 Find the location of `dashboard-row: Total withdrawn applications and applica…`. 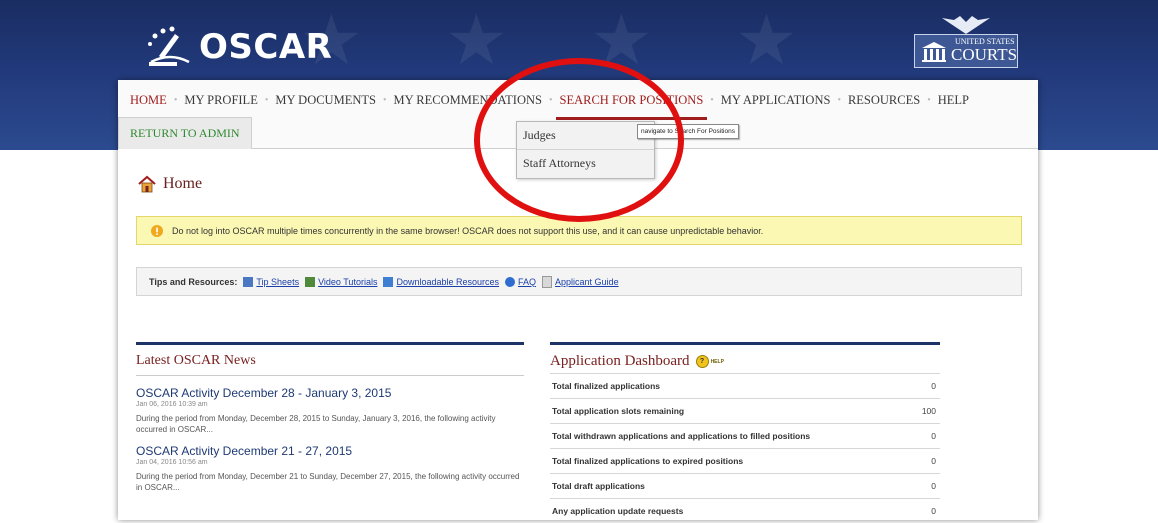

dashboard-row: Total withdrawn applications and applica… is located at coordinates (745, 435).